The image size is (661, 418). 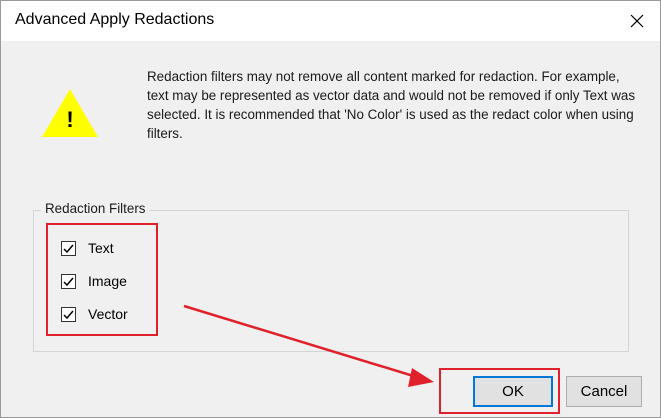 I want to click on close-button, so click(x=637, y=21).